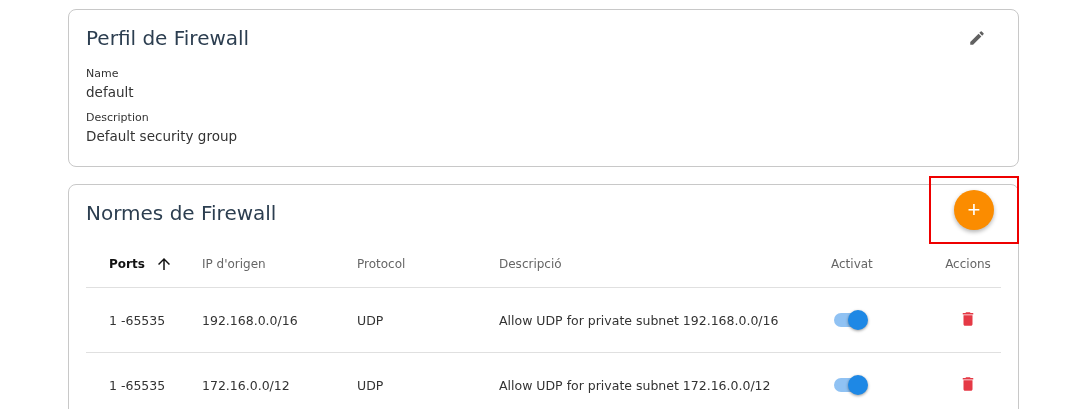  What do you see at coordinates (968, 264) in the screenshot?
I see `column-header: Accions` at bounding box center [968, 264].